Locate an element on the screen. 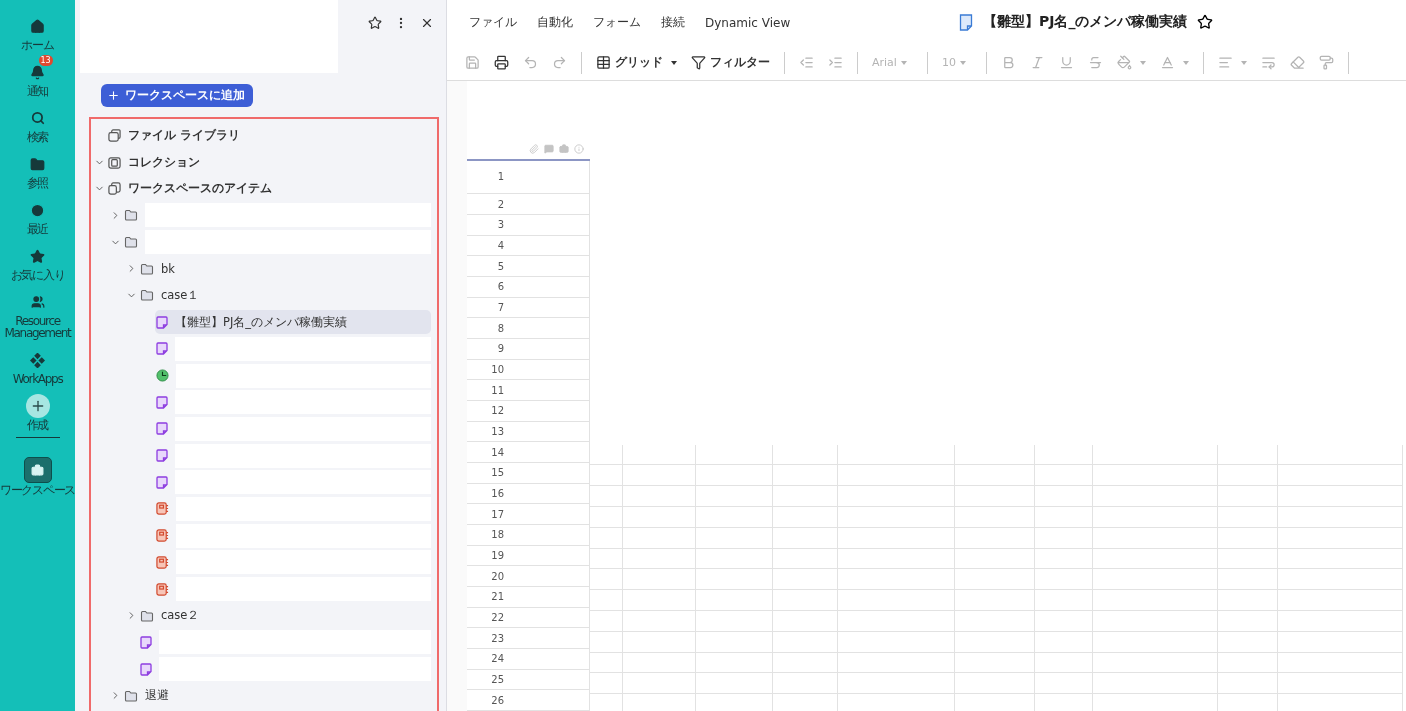 The width and height of the screenshot is (1406, 711). menu-item: 自動化 is located at coordinates (555, 22).